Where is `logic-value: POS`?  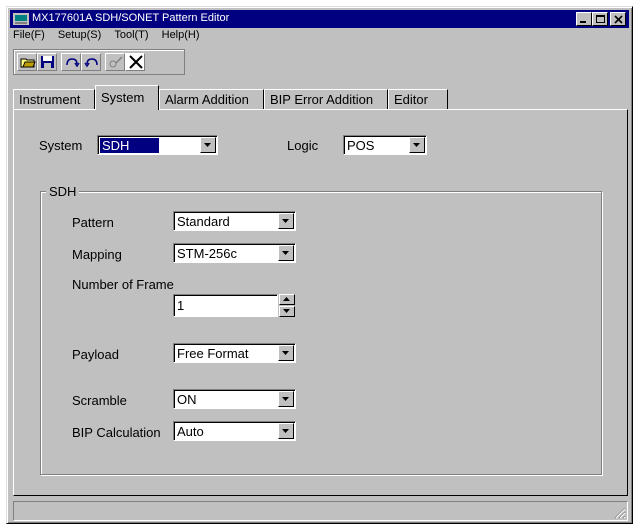 logic-value: POS is located at coordinates (361, 145).